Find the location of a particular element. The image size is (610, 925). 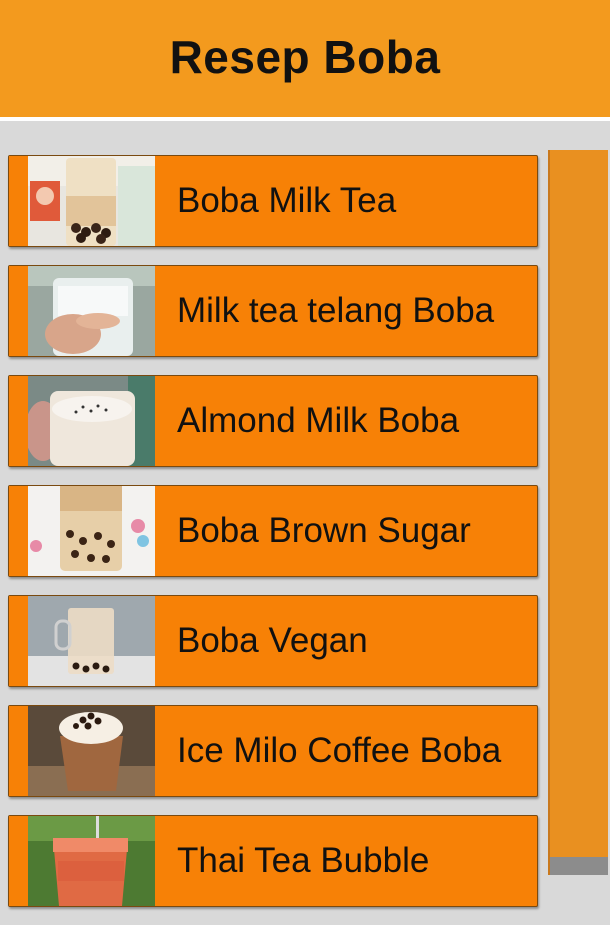

recipe-title: Almond Milk Boba is located at coordinates (318, 420).